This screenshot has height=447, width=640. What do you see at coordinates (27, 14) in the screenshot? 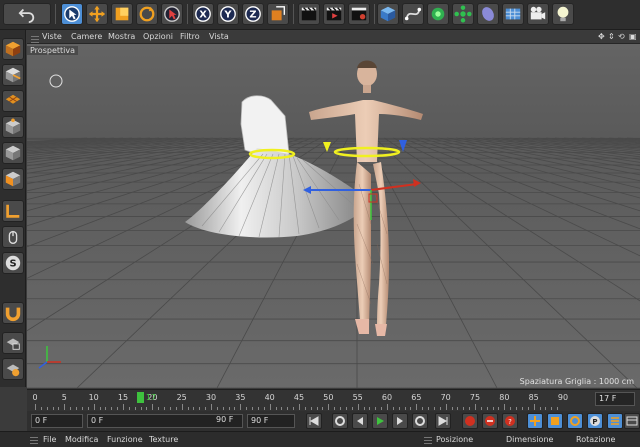
I see `undo-button` at bounding box center [27, 14].